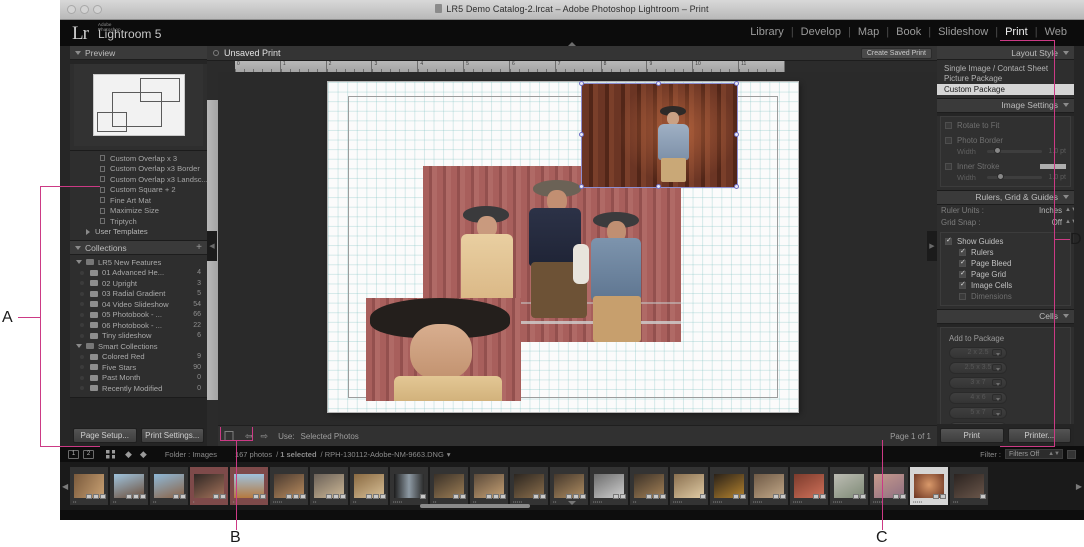  Describe the element at coordinates (572, 503) in the screenshot. I see `filmstrip-collapse-caret` at that location.